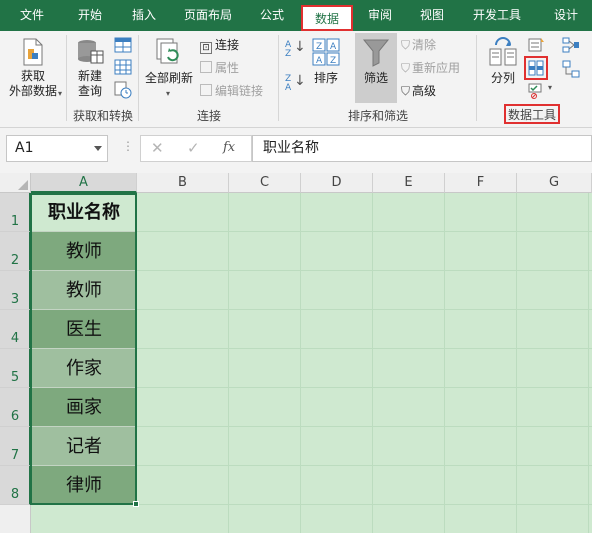 This screenshot has width=592, height=533. I want to click on new-query-button: 新建 查询, so click(90, 68).